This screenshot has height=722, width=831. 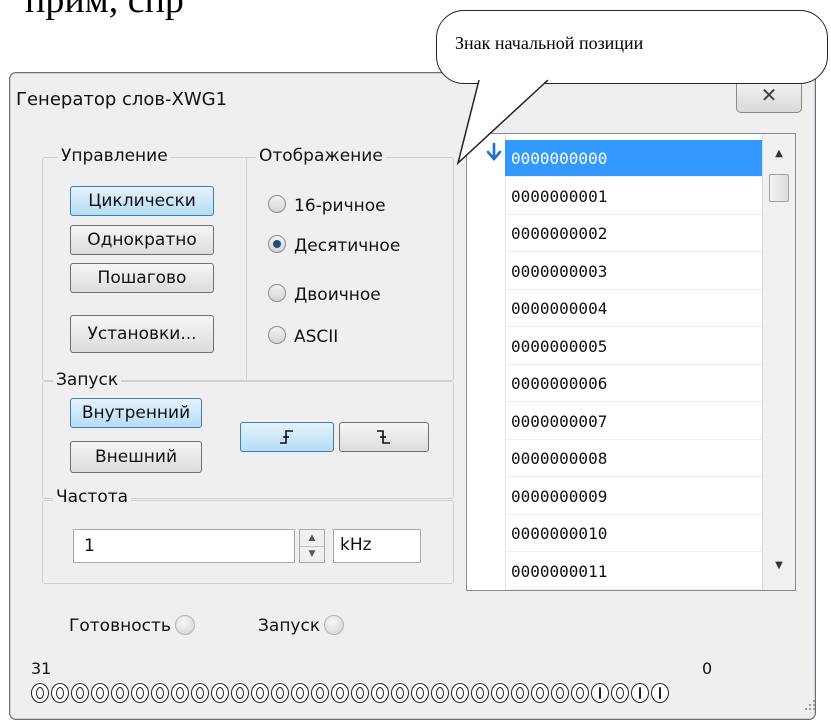 I want to click on callout-text: Знак начальной позиции, so click(x=549, y=43).